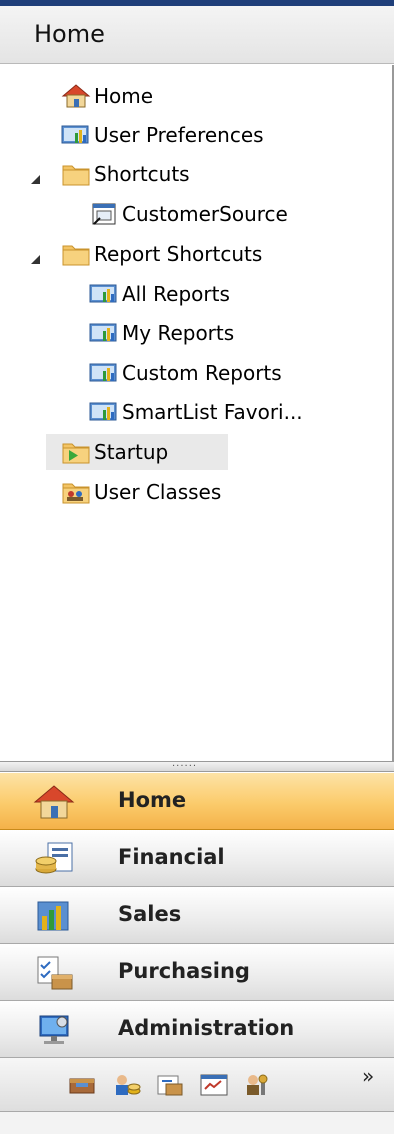 Image resolution: width=394 pixels, height=1134 pixels. Describe the element at coordinates (197, 1085) in the screenshot. I see `nav-overflow-iconbar: »` at that location.